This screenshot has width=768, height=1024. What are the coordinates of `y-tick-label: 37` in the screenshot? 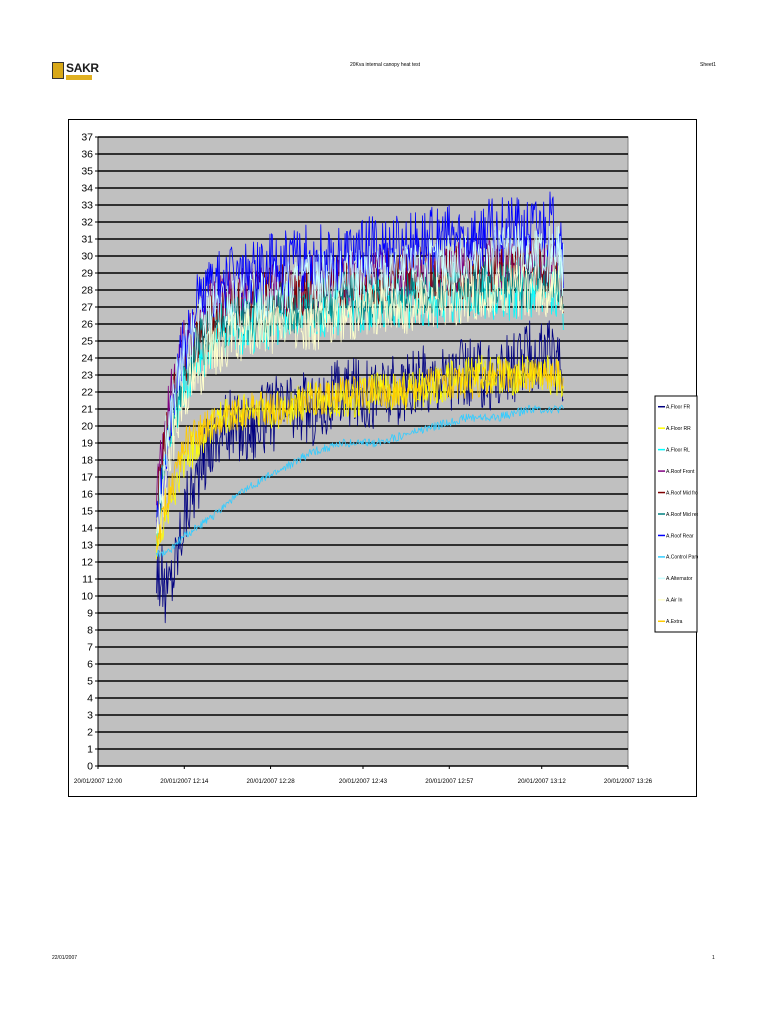 It's located at (87, 138).